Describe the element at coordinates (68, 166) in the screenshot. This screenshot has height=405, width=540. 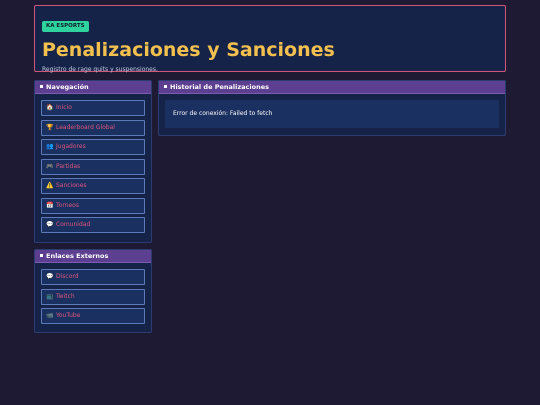
I see `nav-item-label: Partidas` at that location.